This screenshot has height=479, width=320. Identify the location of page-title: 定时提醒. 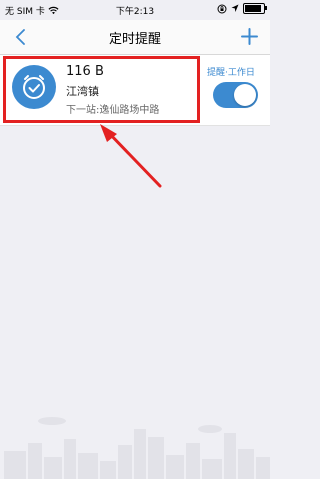
(134, 39).